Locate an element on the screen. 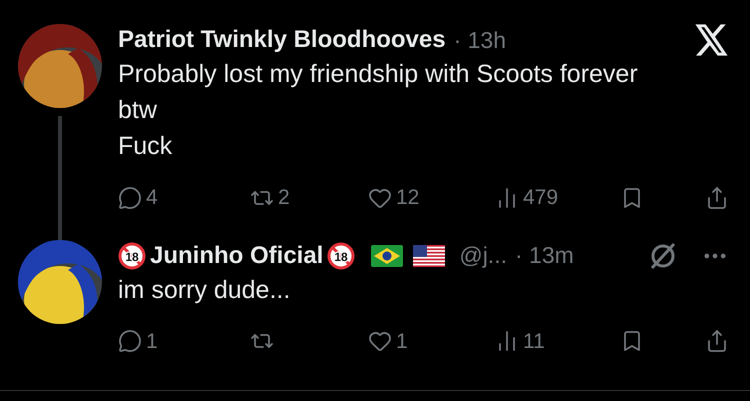  post-time: · 13m is located at coordinates (544, 255).